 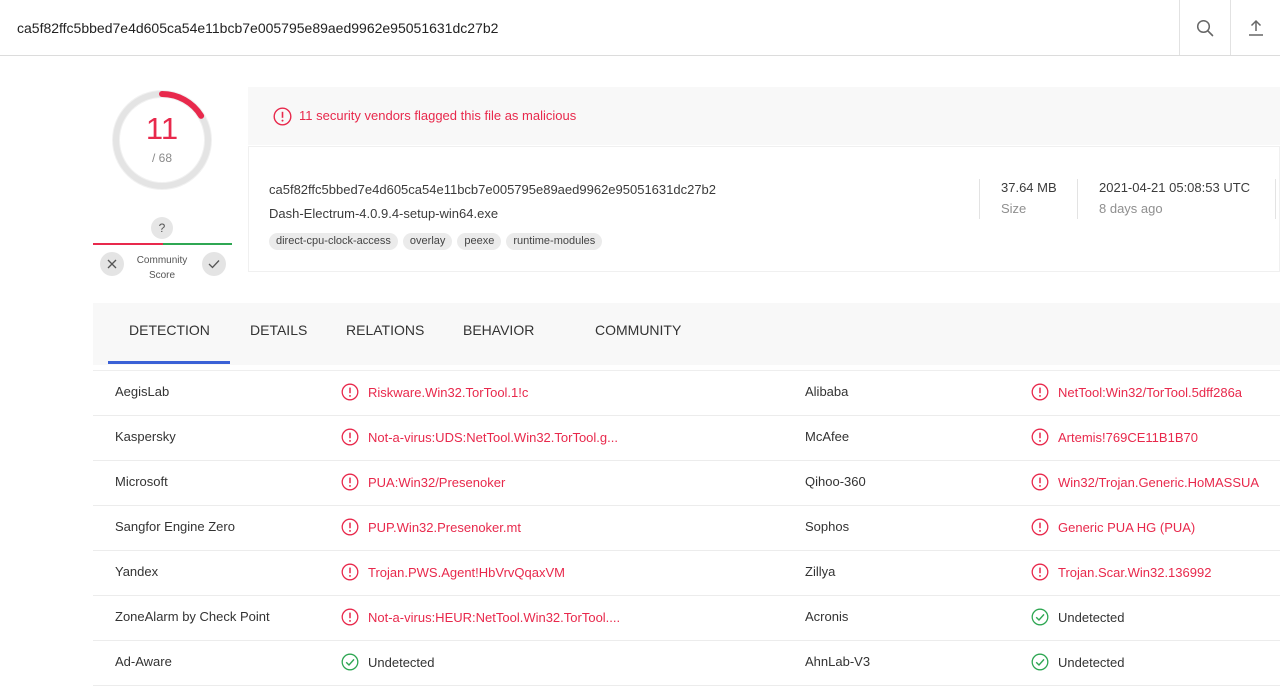 What do you see at coordinates (192, 616) in the screenshot?
I see `vendor-name: ZoneAlarm by Check Point` at bounding box center [192, 616].